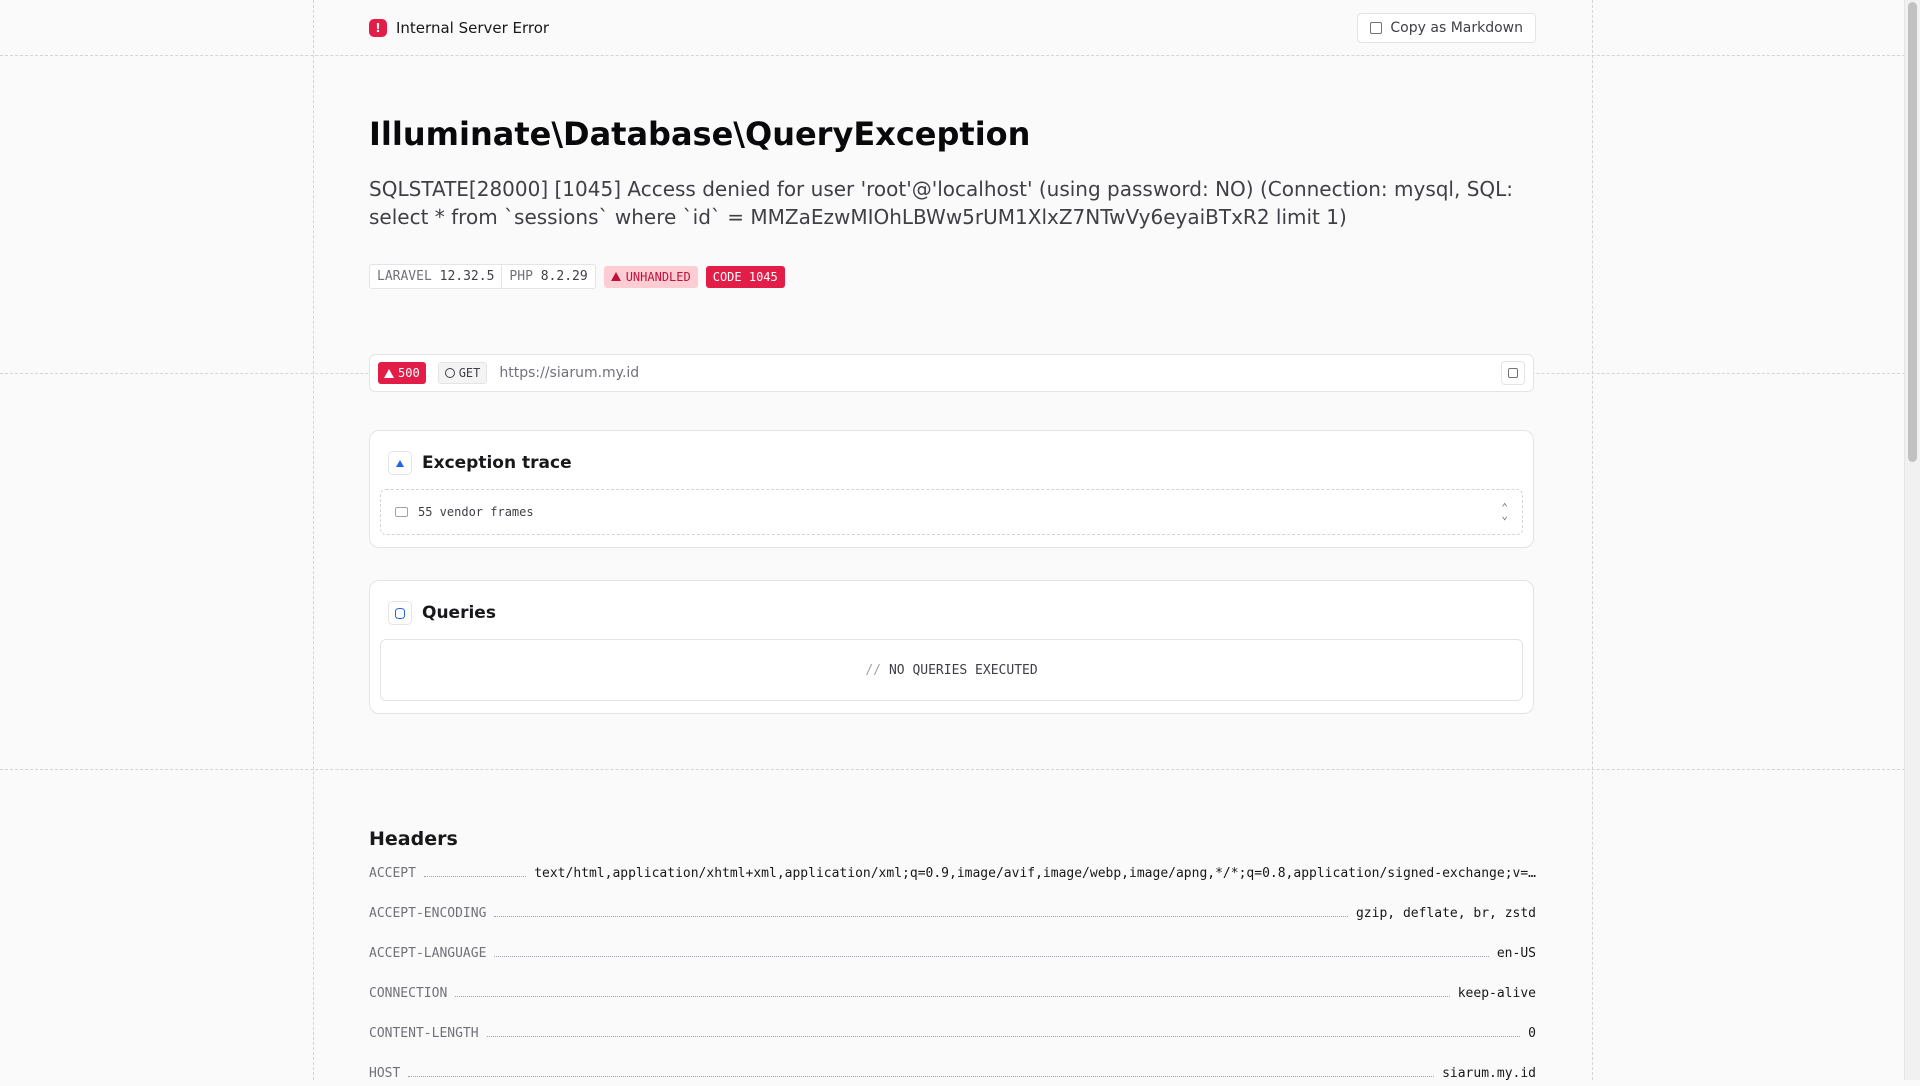 Image resolution: width=1920 pixels, height=1086 pixels. I want to click on error-code-badge: CODE 1045, so click(745, 276).